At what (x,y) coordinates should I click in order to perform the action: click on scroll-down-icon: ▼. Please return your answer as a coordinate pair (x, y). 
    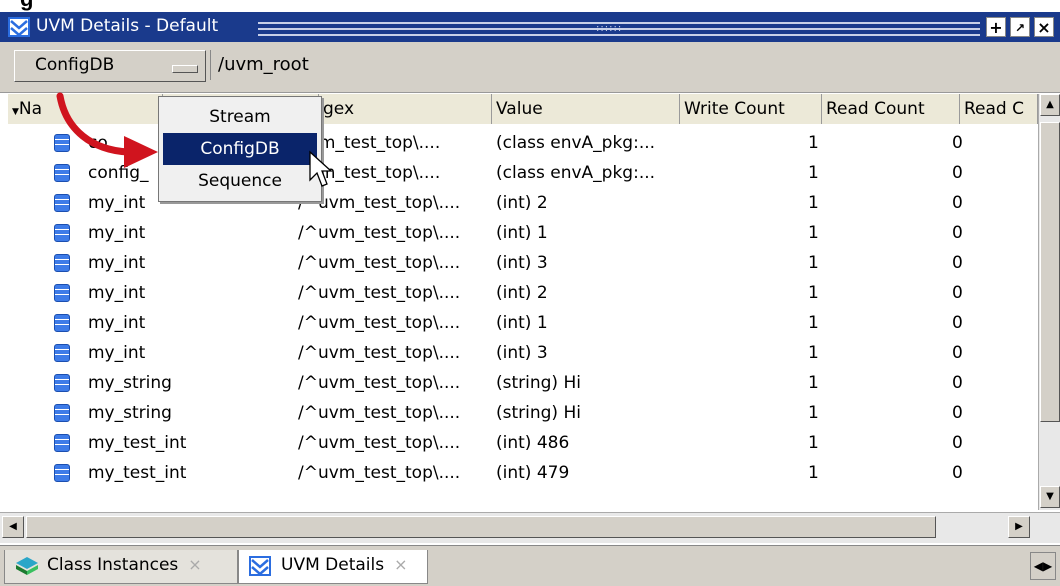
    Looking at the image, I should click on (1050, 497).